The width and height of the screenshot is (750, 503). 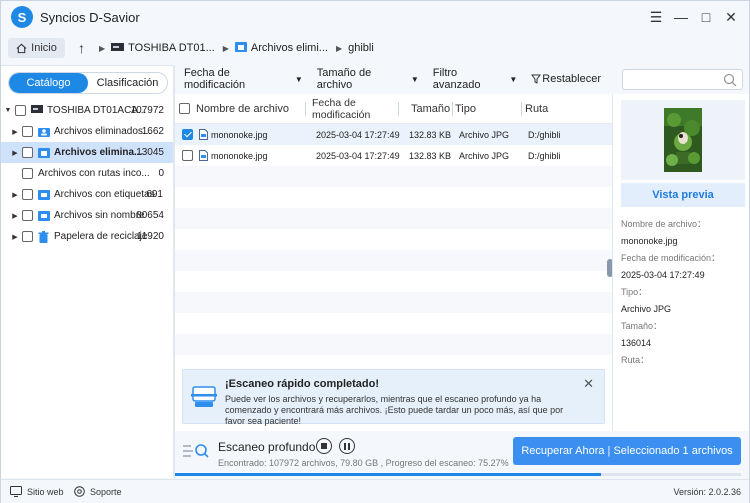 I want to click on tab-catalog: Catálogo, so click(x=48, y=83).